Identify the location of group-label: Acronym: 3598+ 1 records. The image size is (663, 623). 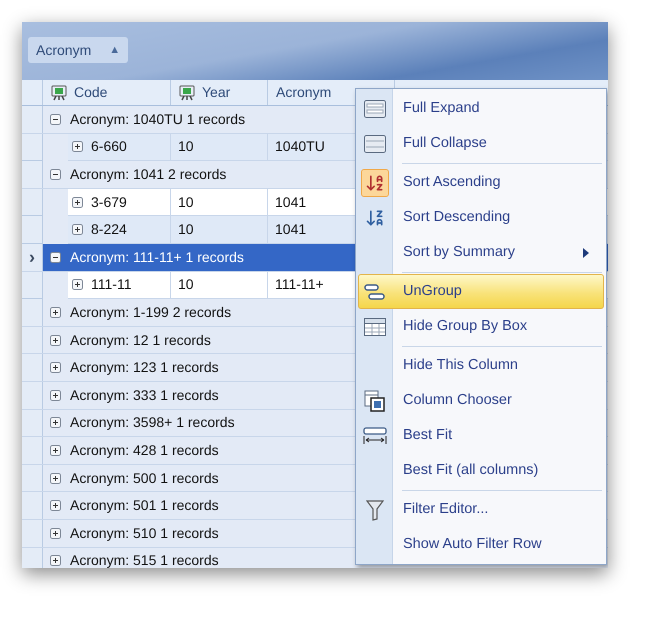
(152, 422).